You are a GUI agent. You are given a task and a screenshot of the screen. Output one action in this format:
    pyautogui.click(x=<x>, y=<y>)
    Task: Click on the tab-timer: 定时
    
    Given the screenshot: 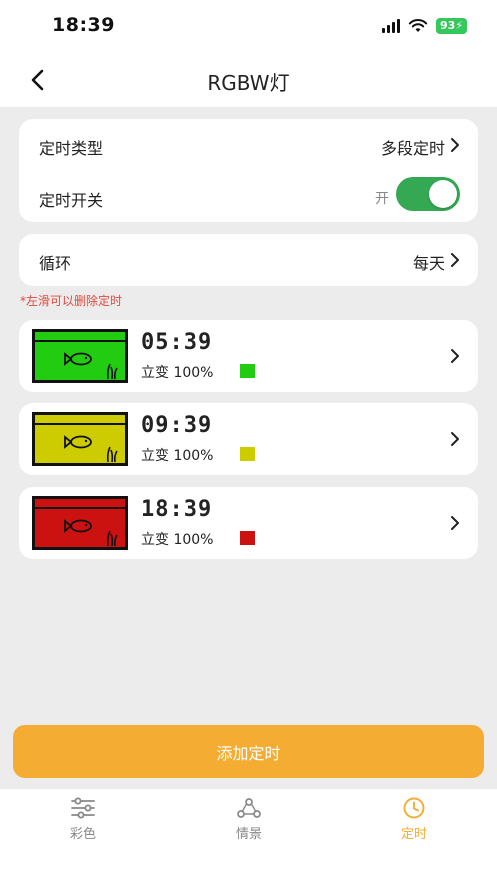 What is the action you would take?
    pyautogui.click(x=414, y=819)
    